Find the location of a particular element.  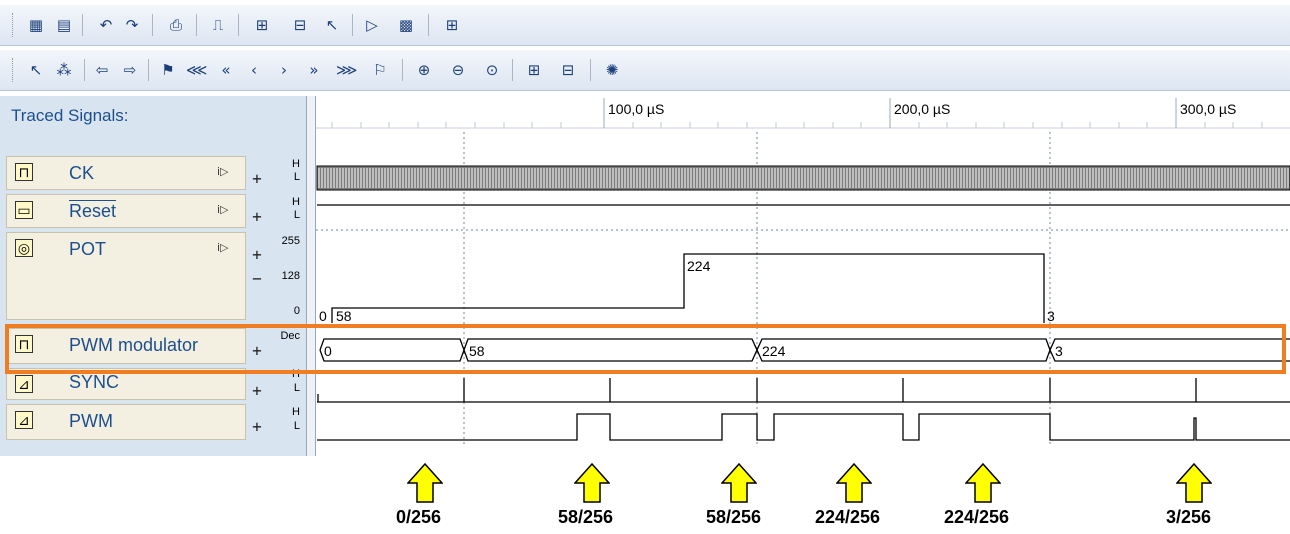

stop-icon: ▩ is located at coordinates (406, 25).